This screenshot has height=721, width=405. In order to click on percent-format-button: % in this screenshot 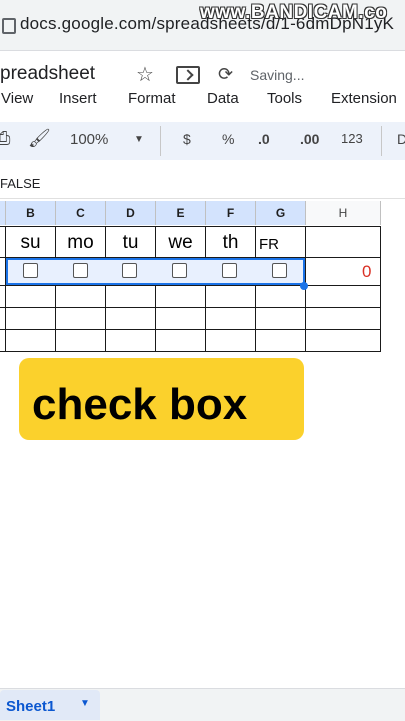, I will do `click(228, 139)`.